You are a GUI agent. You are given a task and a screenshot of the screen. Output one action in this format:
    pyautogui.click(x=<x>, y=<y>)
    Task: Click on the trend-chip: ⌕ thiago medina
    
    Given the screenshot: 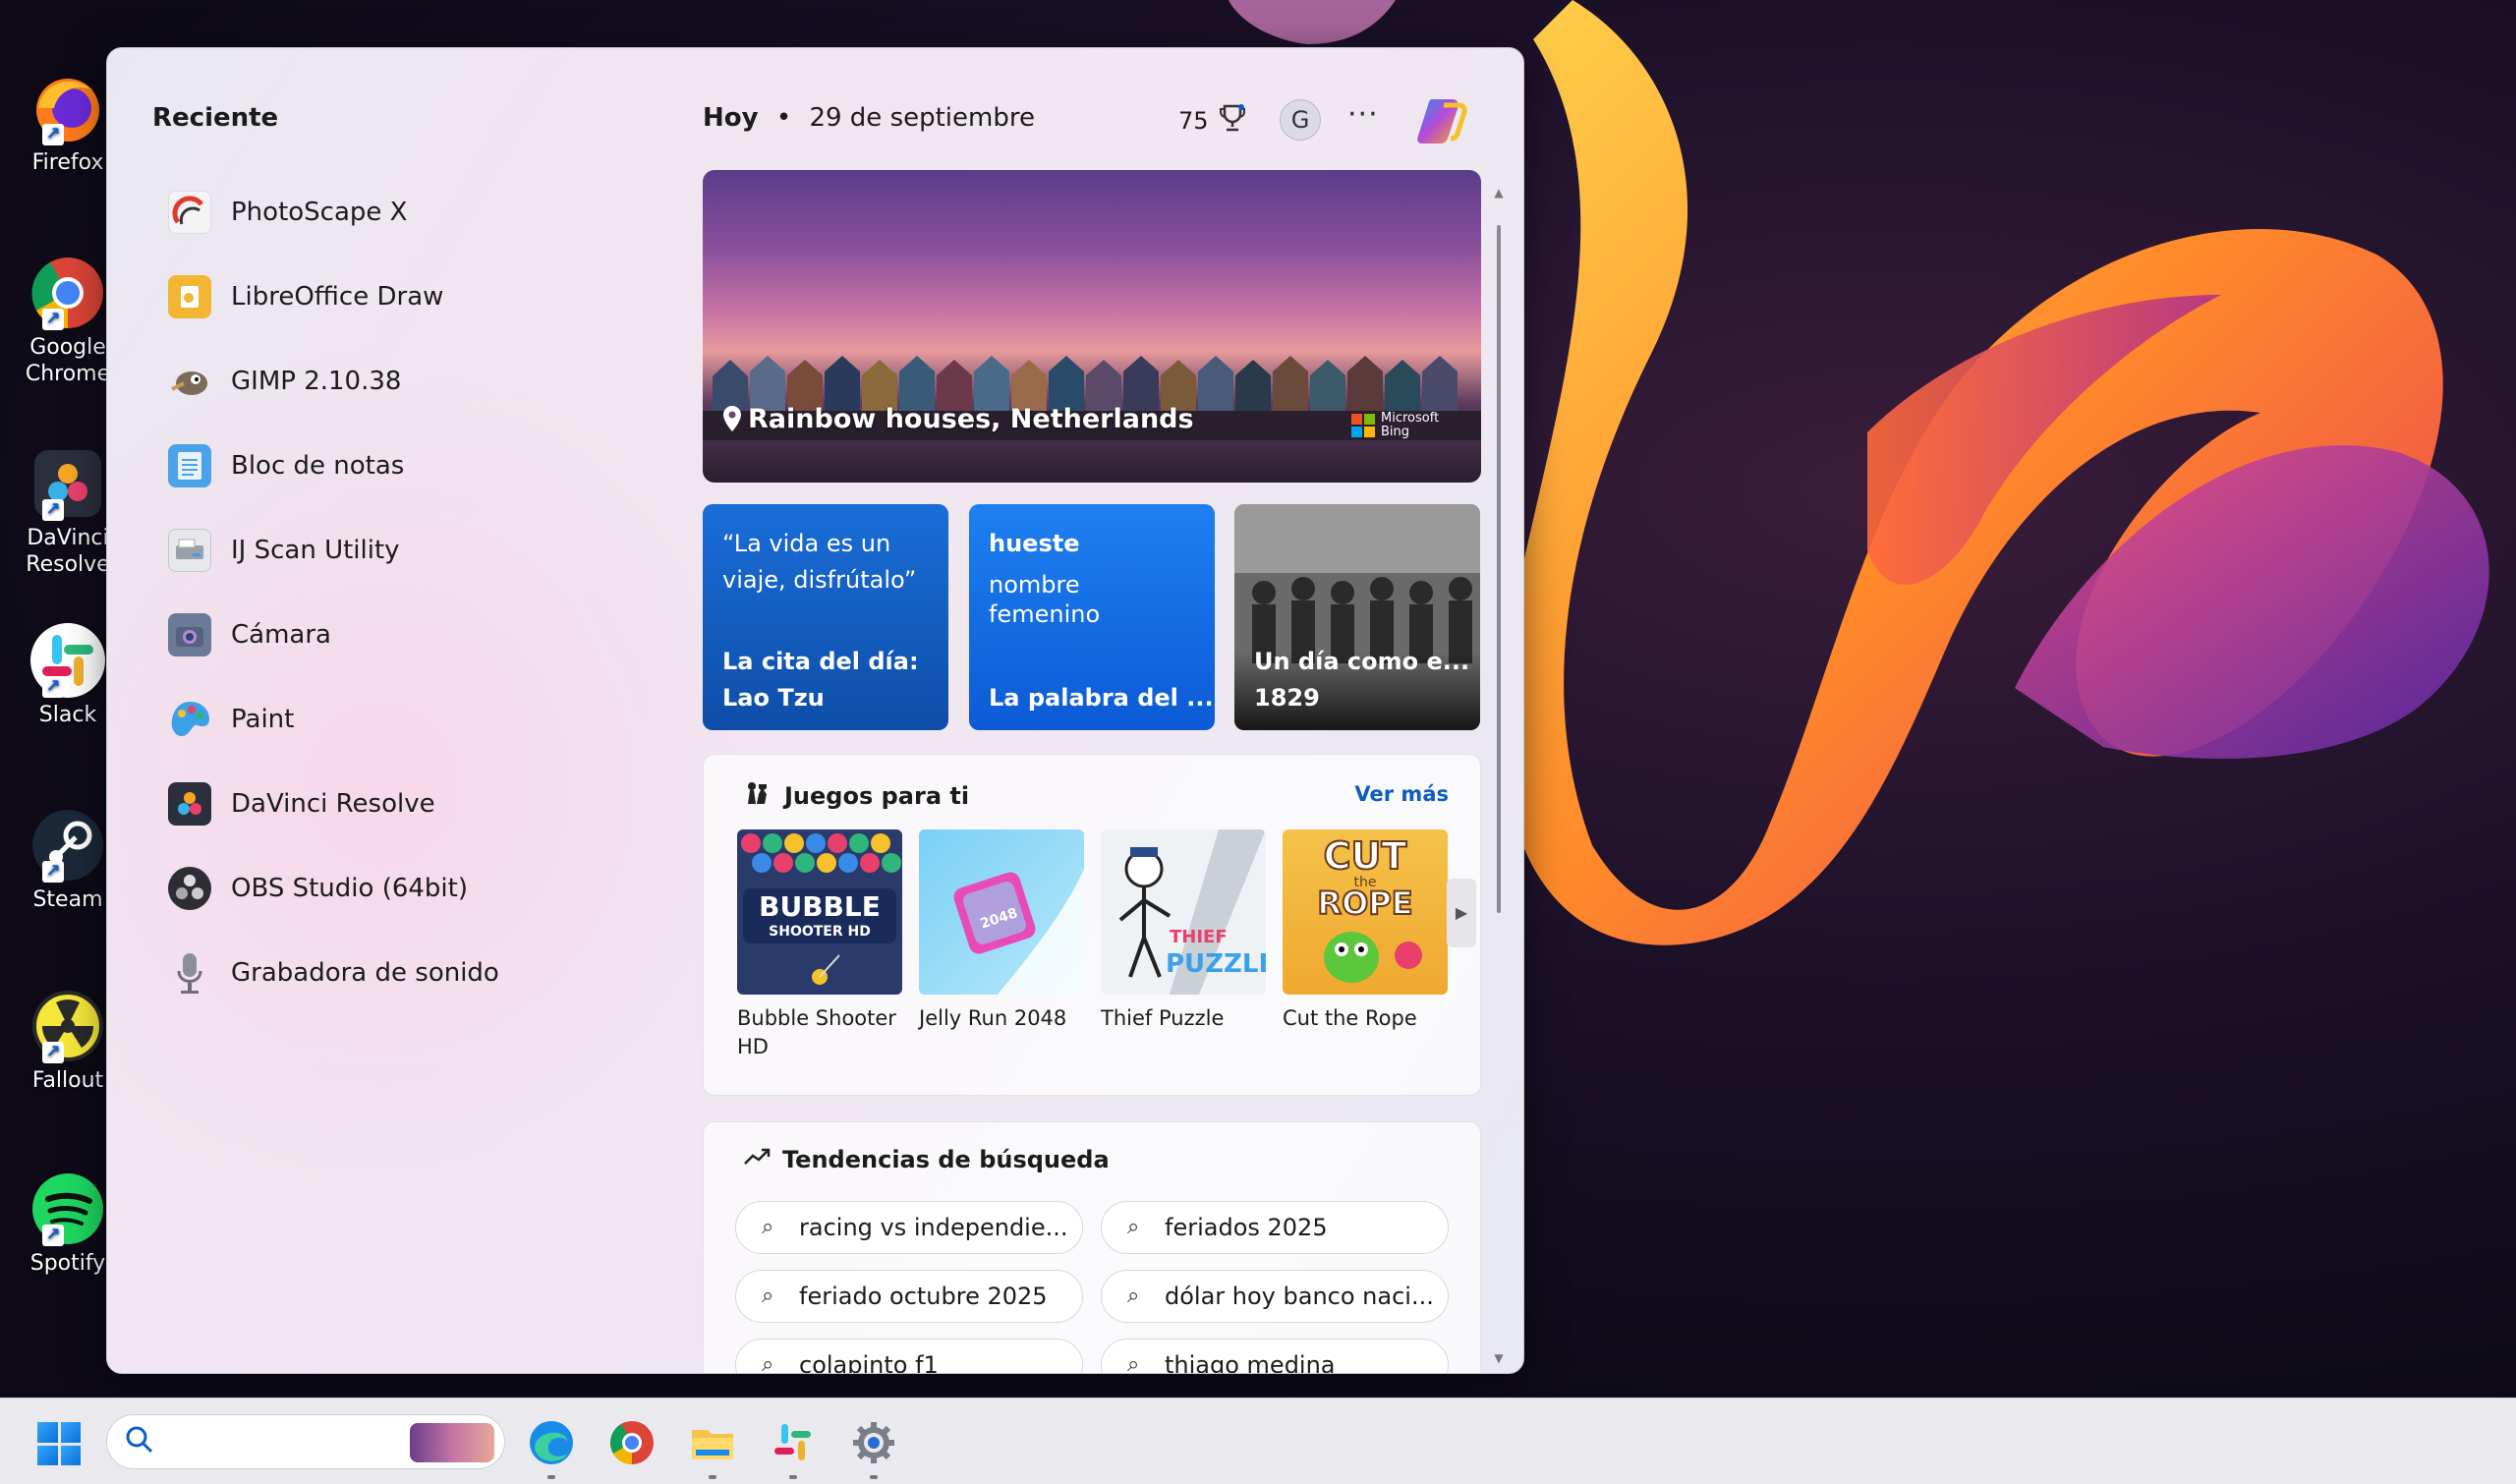 What is the action you would take?
    pyautogui.click(x=1275, y=1356)
    